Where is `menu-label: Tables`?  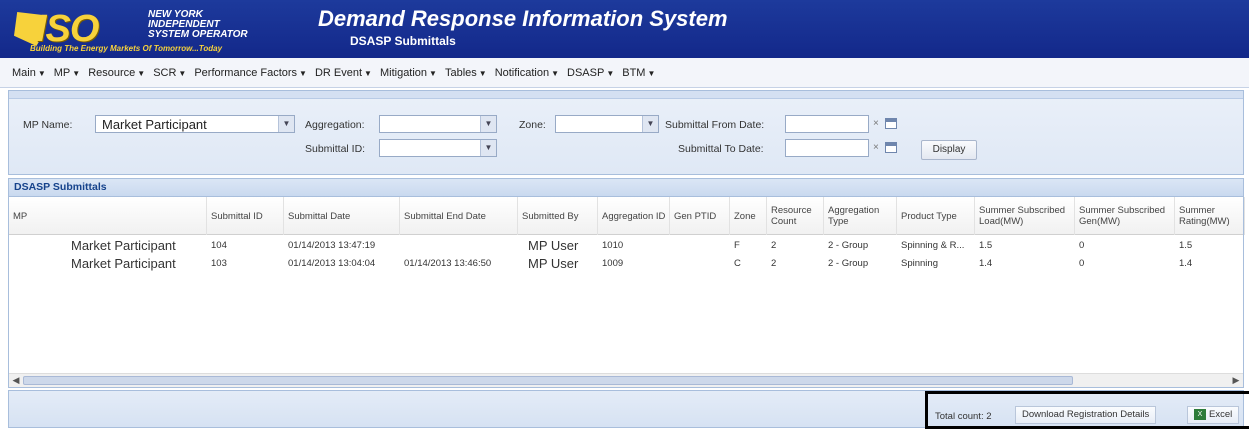 menu-label: Tables is located at coordinates (460, 72).